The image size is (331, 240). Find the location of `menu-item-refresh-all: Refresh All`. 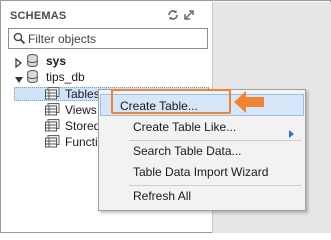

menu-item-refresh-all: Refresh All is located at coordinates (202, 196).